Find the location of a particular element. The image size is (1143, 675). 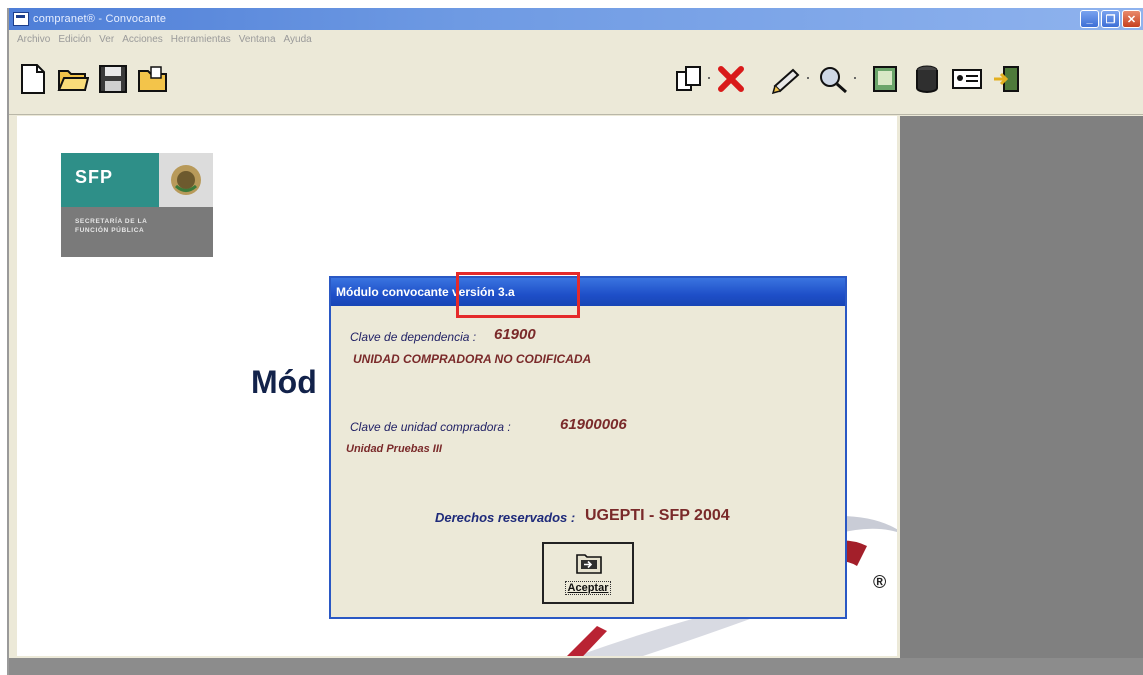

id-card-icon is located at coordinates (967, 79).